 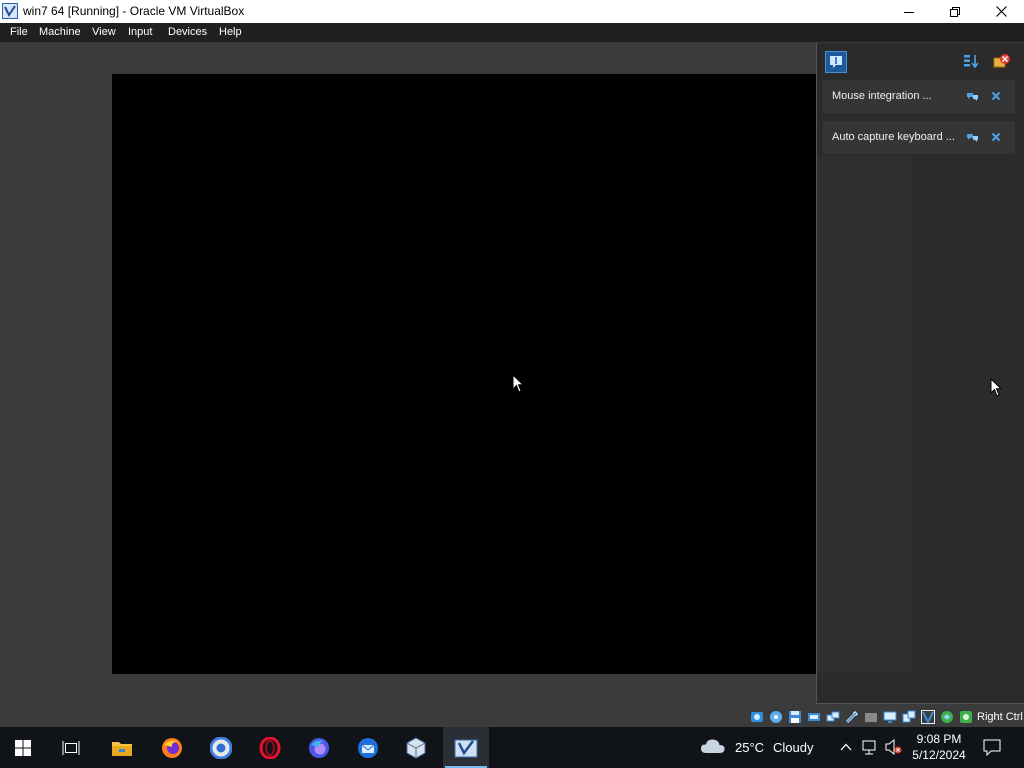 I want to click on task-view-button, so click(x=71, y=747).